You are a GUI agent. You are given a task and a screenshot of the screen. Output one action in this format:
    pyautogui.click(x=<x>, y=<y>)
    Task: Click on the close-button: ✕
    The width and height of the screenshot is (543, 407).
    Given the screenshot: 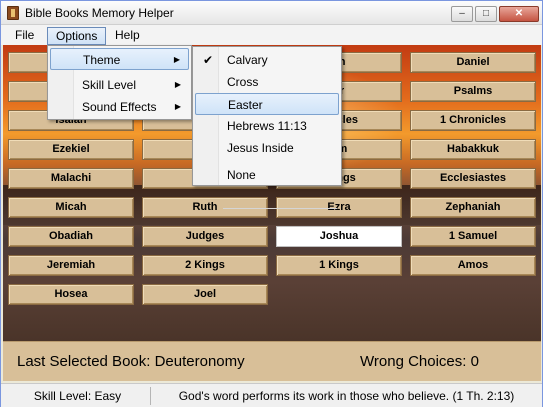 What is the action you would take?
    pyautogui.click(x=519, y=14)
    